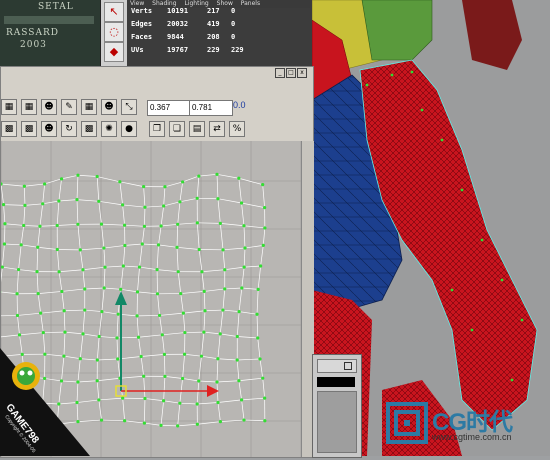 The image size is (550, 460). Describe the element at coordinates (177, 129) in the screenshot. I see `paste-icon: ❏` at that location.